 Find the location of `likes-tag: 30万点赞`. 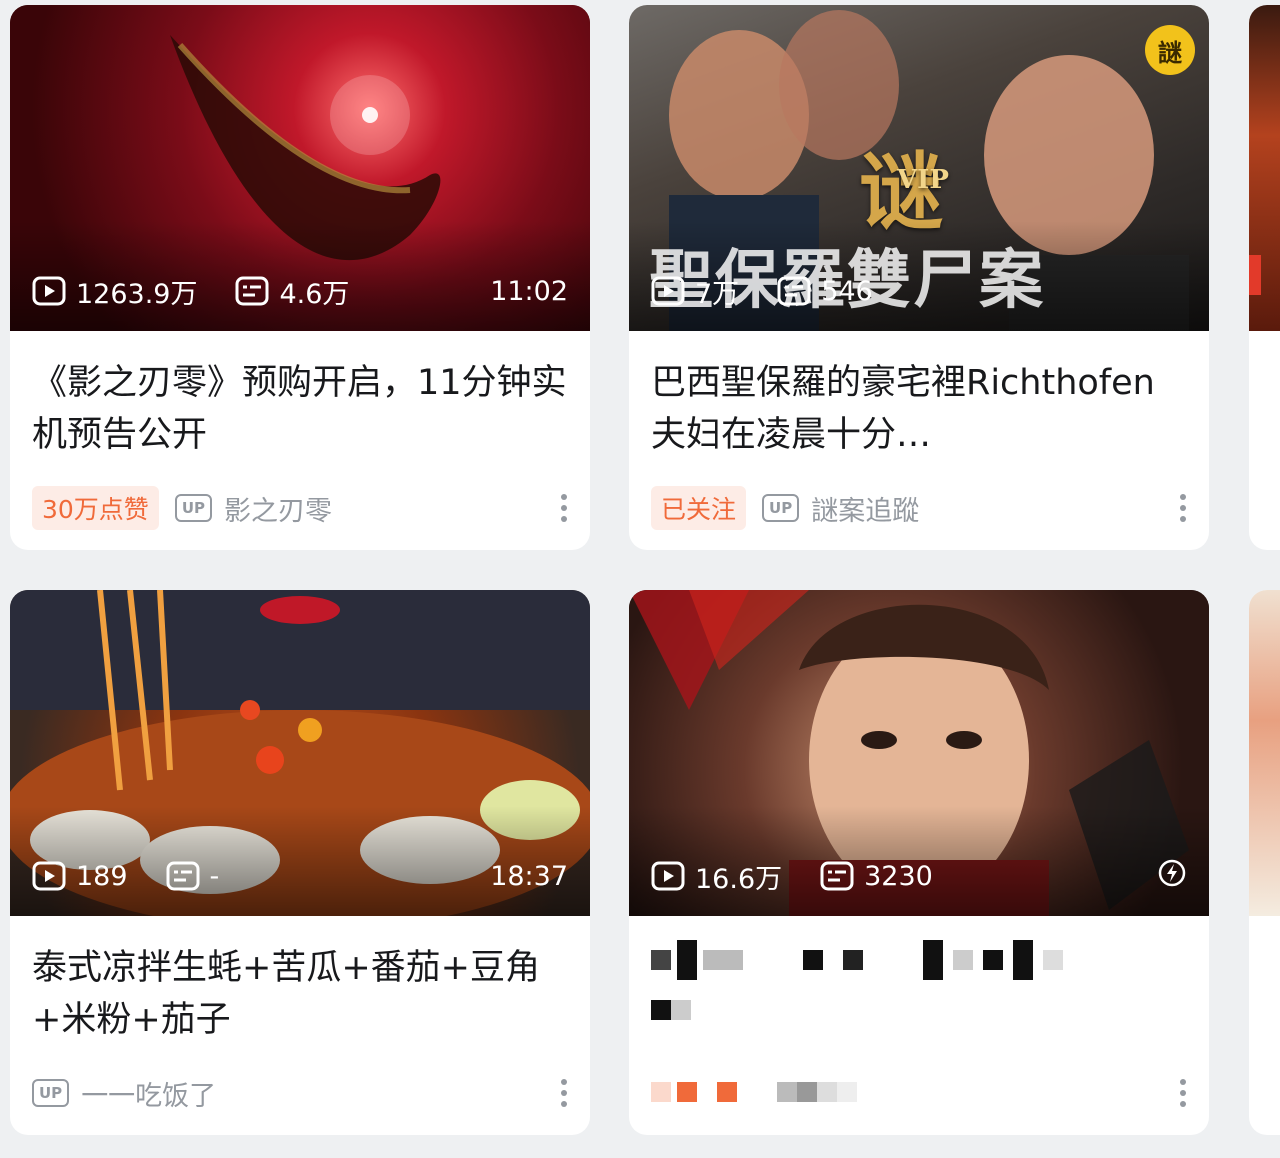

likes-tag: 30万点赞 is located at coordinates (95, 508).